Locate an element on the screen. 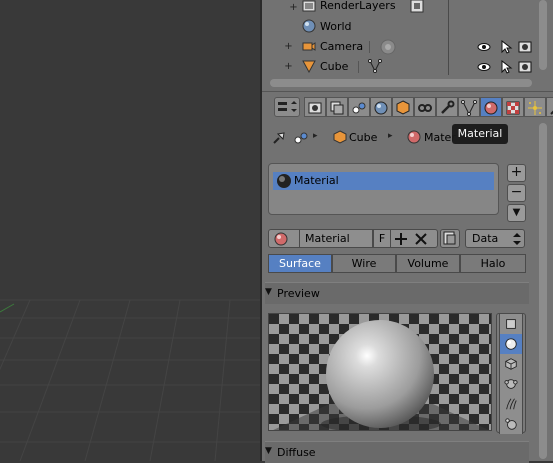 Image resolution: width=553 pixels, height=463 pixels. camera-icon is located at coordinates (309, 46).